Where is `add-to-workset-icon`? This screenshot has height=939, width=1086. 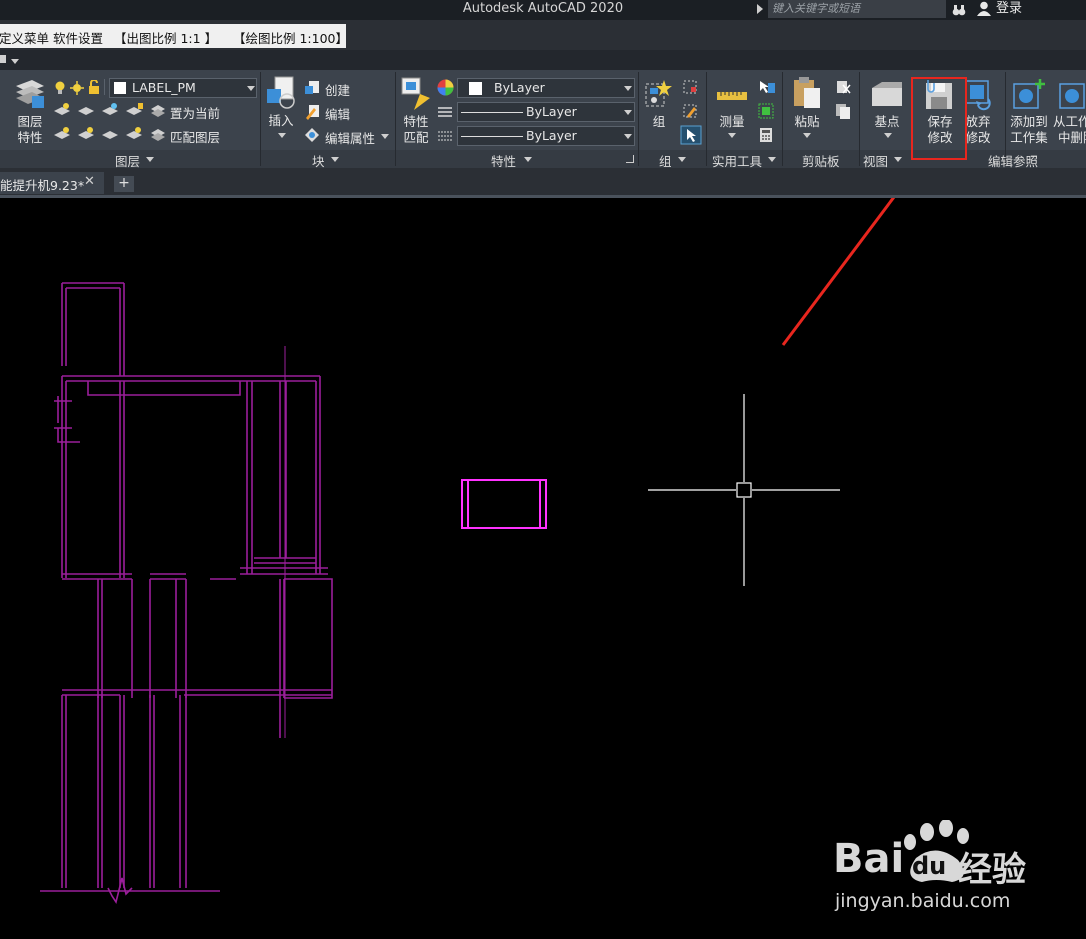 add-to-workset-icon is located at coordinates (1029, 94).